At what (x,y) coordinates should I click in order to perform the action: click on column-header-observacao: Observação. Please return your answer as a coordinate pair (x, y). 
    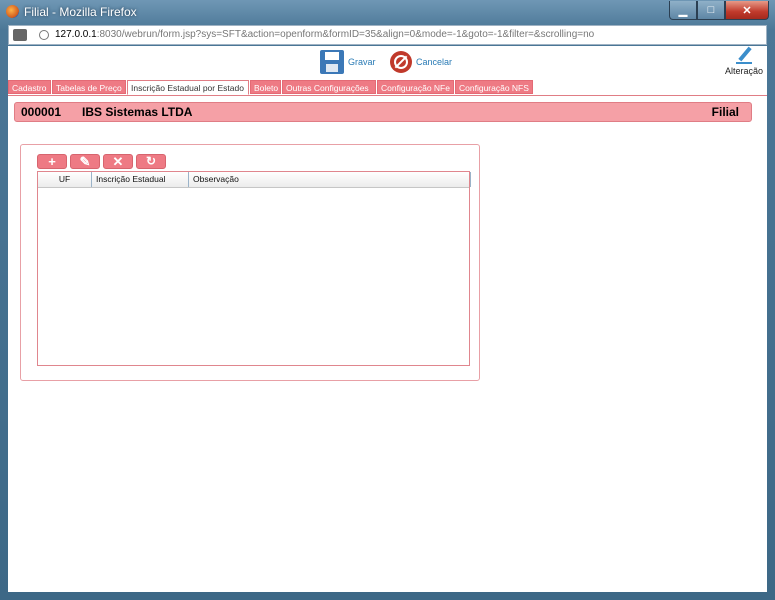
    Looking at the image, I should click on (330, 179).